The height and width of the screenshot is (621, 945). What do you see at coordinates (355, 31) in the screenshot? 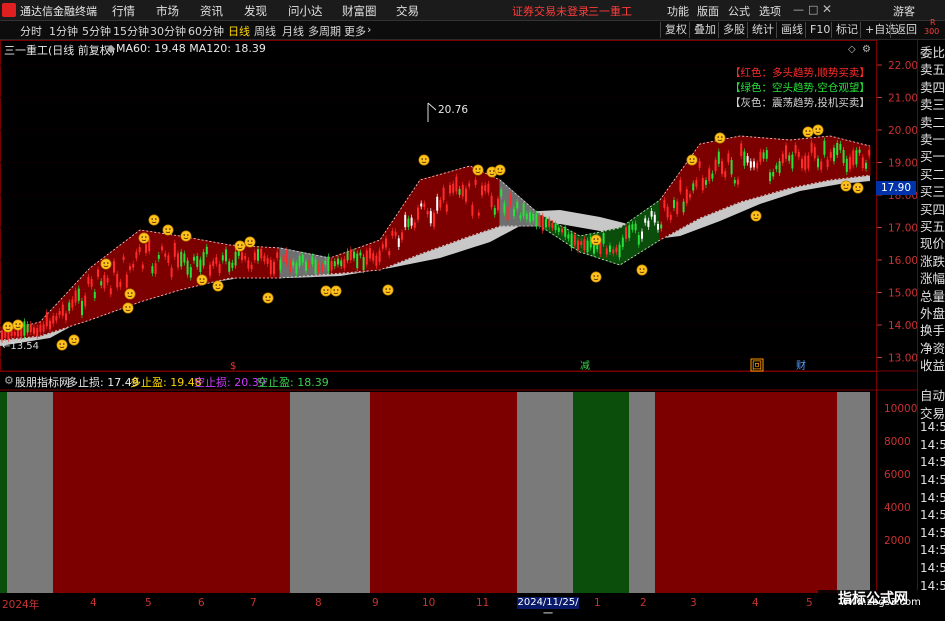
I see `tab-more: 更多` at bounding box center [355, 31].